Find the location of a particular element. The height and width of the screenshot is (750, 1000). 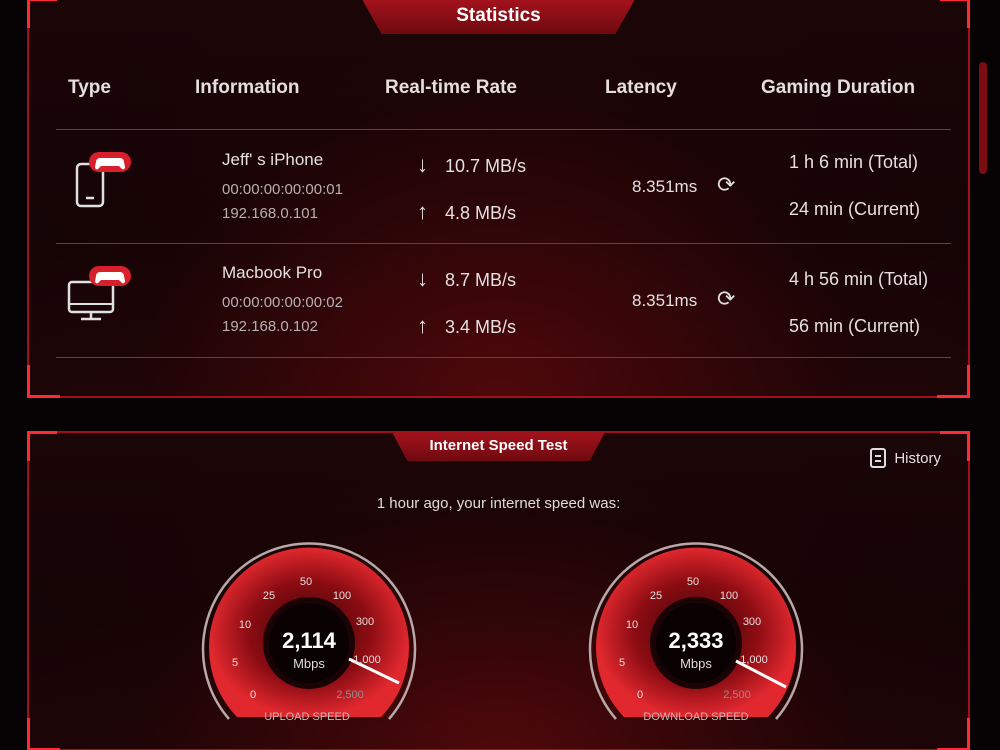

download-rate: ↓ 10.7 MB/s is located at coordinates (471, 165).